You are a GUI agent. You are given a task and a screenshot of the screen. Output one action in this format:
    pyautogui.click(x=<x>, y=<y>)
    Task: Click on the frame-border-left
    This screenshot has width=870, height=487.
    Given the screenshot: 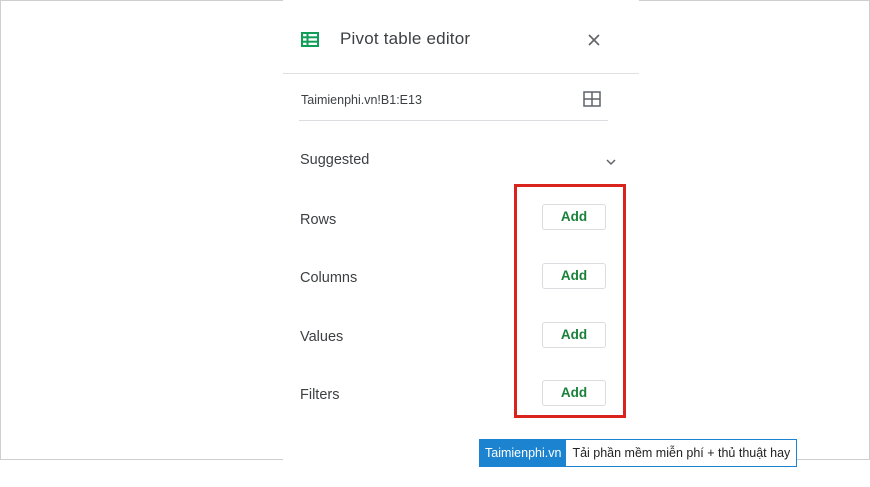 What is the action you would take?
    pyautogui.click(x=0, y=230)
    